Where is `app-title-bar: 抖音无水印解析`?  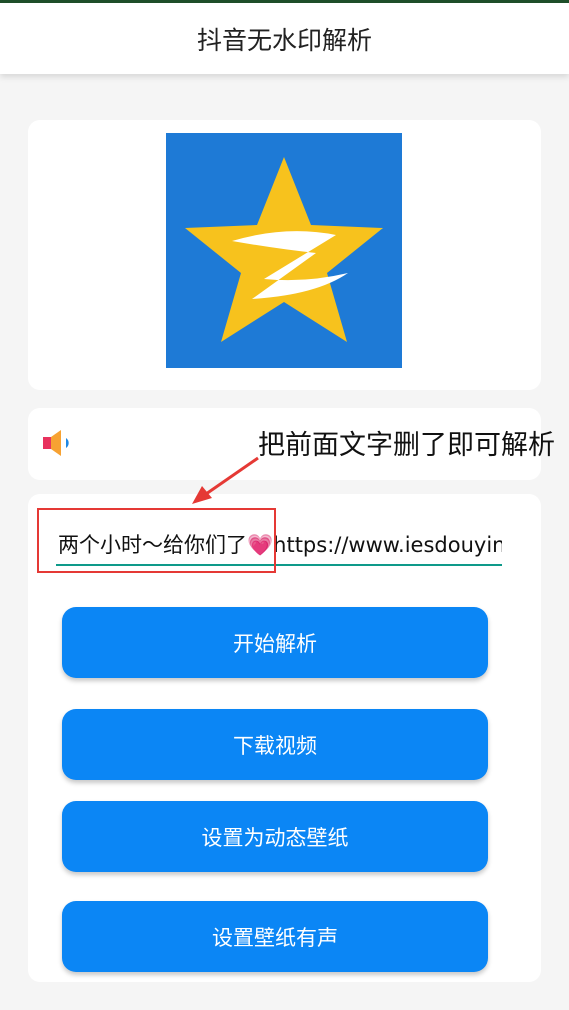 app-title-bar: 抖音无水印解析 is located at coordinates (284, 38).